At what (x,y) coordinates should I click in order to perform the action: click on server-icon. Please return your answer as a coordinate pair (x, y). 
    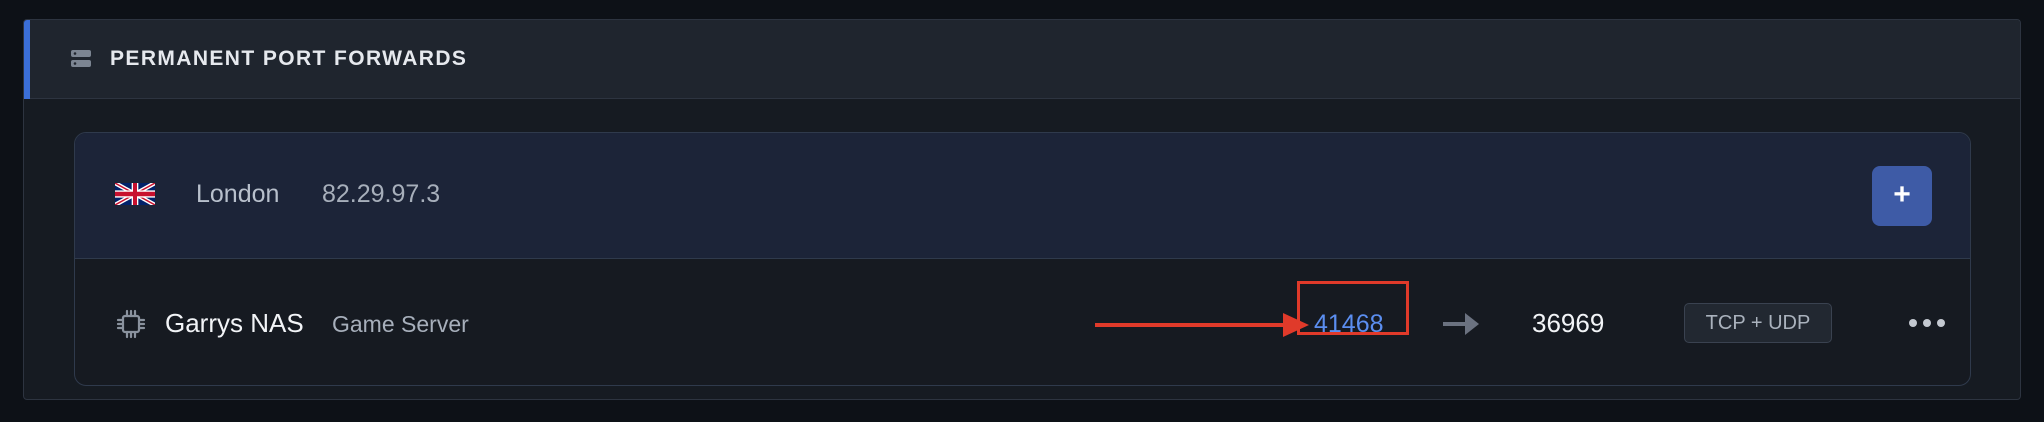
    Looking at the image, I should click on (81, 58).